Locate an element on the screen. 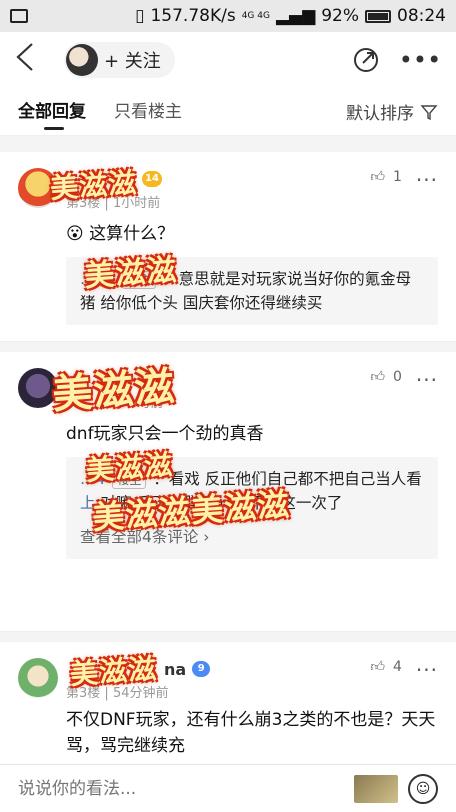 Image resolution: width=456 pixels, height=812 pixels. tab-bar: 全部回复 只看楼主 默认排序 is located at coordinates (228, 112).